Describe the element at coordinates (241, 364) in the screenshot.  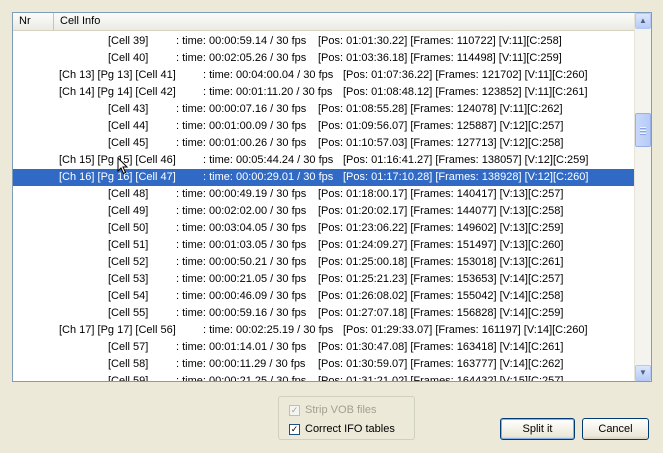
I see `cell-time: : time: 00:00:11.29 / 30 fps` at that location.